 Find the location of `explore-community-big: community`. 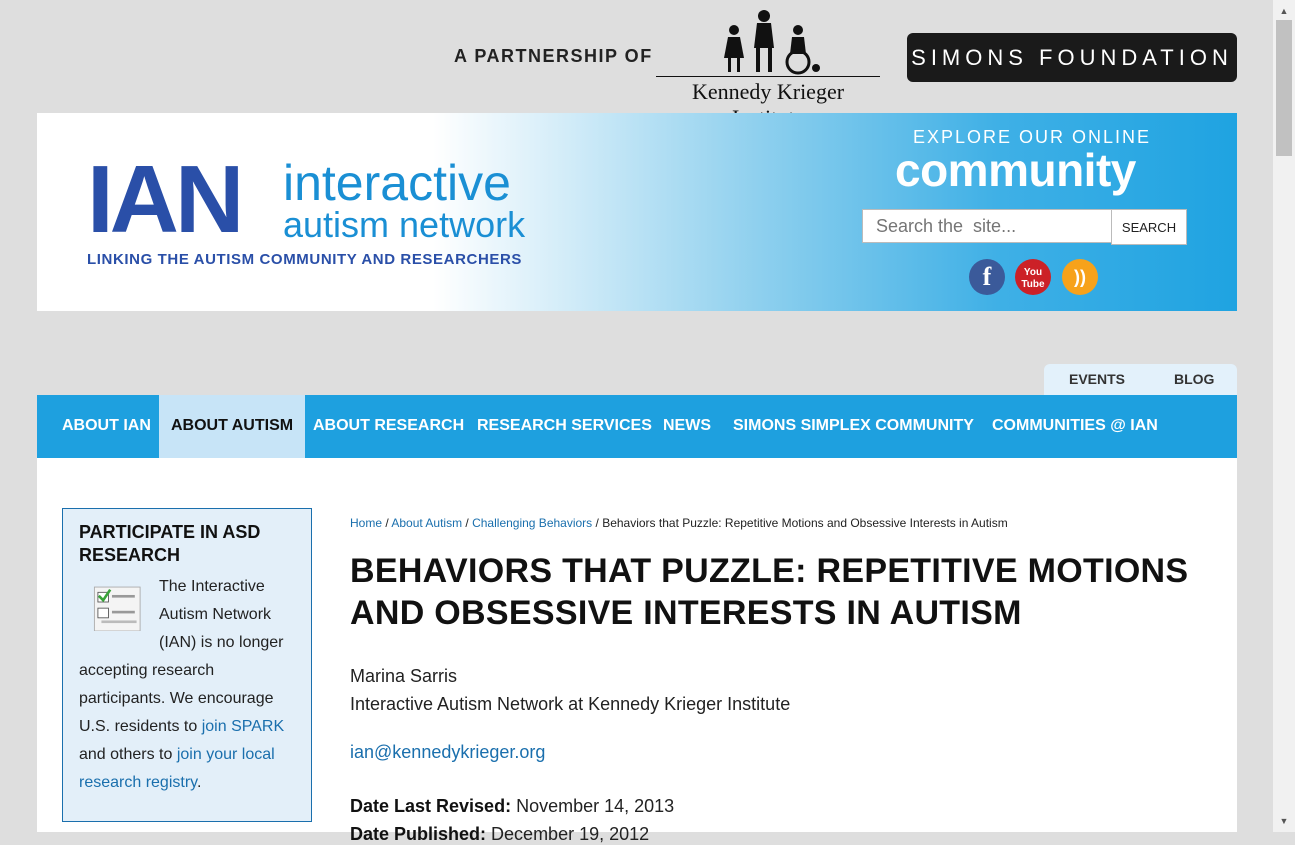

explore-community-big: community is located at coordinates (1015, 170).